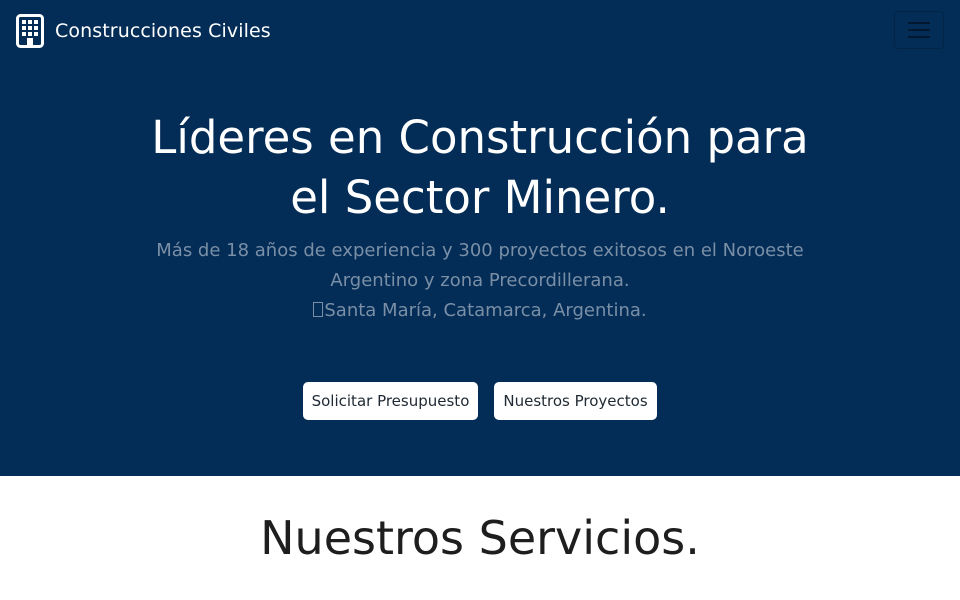  Describe the element at coordinates (480, 137) in the screenshot. I see `hero-title-line-1: Líderes en Construcción para` at that location.